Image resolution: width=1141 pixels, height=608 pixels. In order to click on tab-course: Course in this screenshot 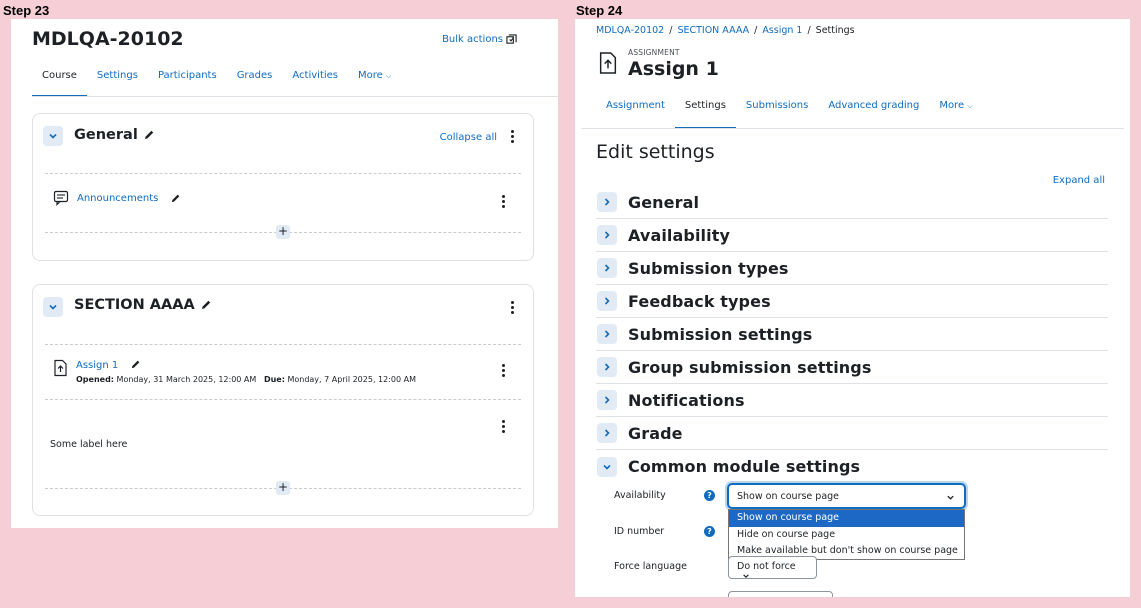, I will do `click(59, 83)`.